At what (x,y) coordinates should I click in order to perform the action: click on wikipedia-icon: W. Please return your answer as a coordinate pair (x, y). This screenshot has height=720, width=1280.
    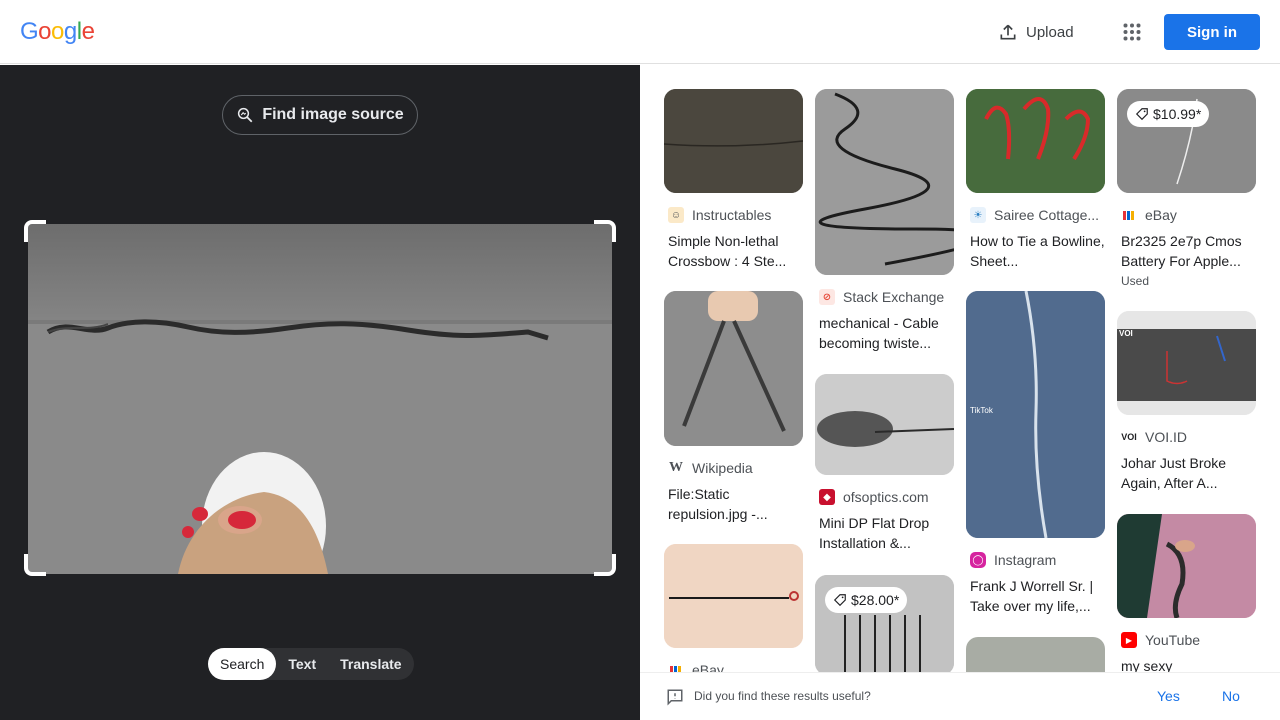
    Looking at the image, I should click on (676, 468).